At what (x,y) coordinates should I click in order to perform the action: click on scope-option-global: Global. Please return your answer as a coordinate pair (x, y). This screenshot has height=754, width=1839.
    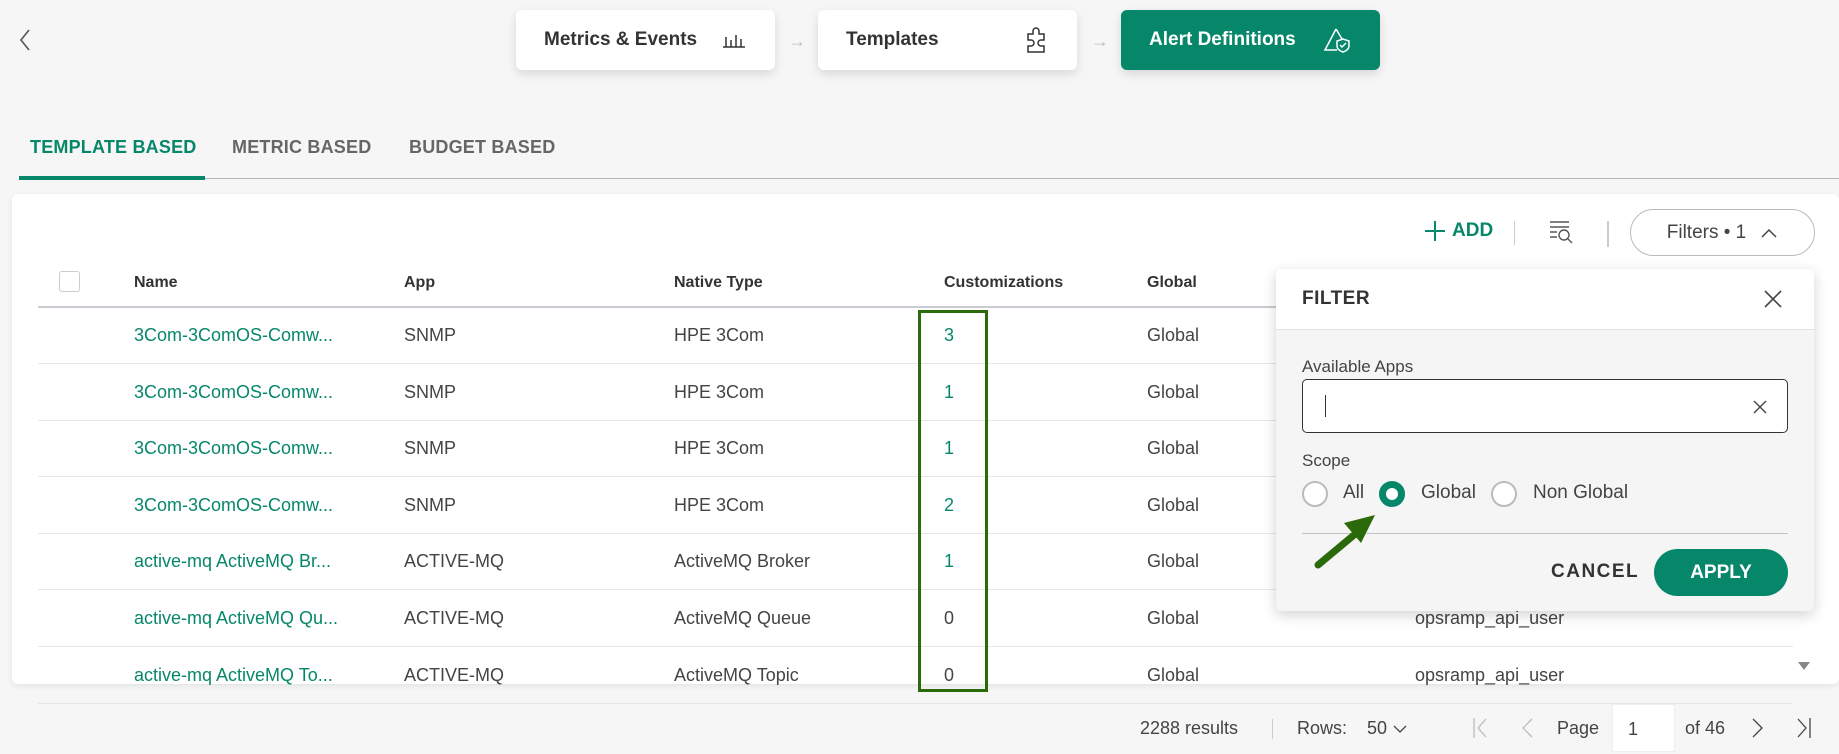
    Looking at the image, I should click on (1448, 493).